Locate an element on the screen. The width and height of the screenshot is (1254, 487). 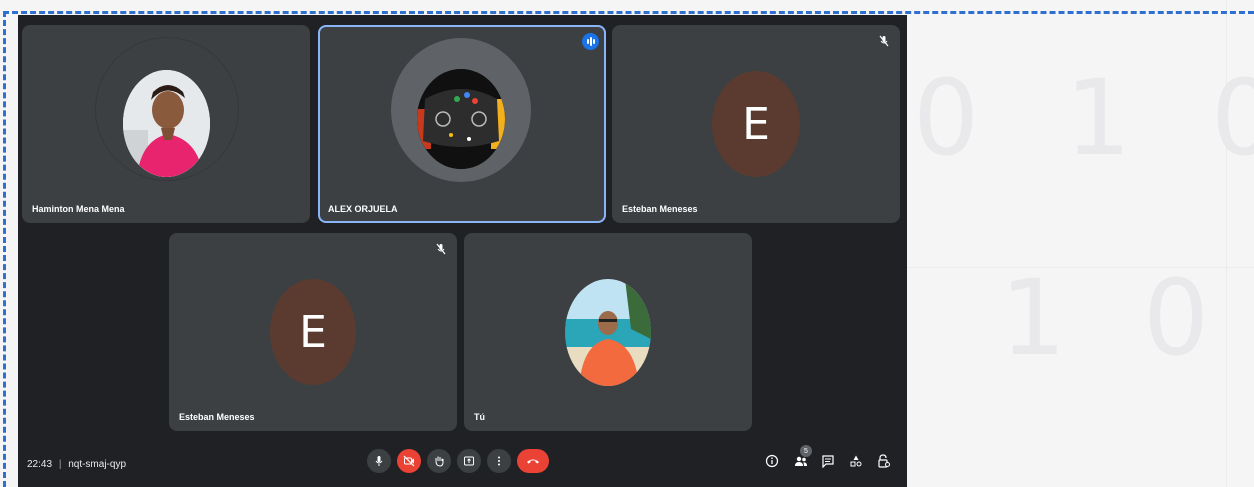
participant-tile: Haminton Mena Mena is located at coordinates (166, 124).